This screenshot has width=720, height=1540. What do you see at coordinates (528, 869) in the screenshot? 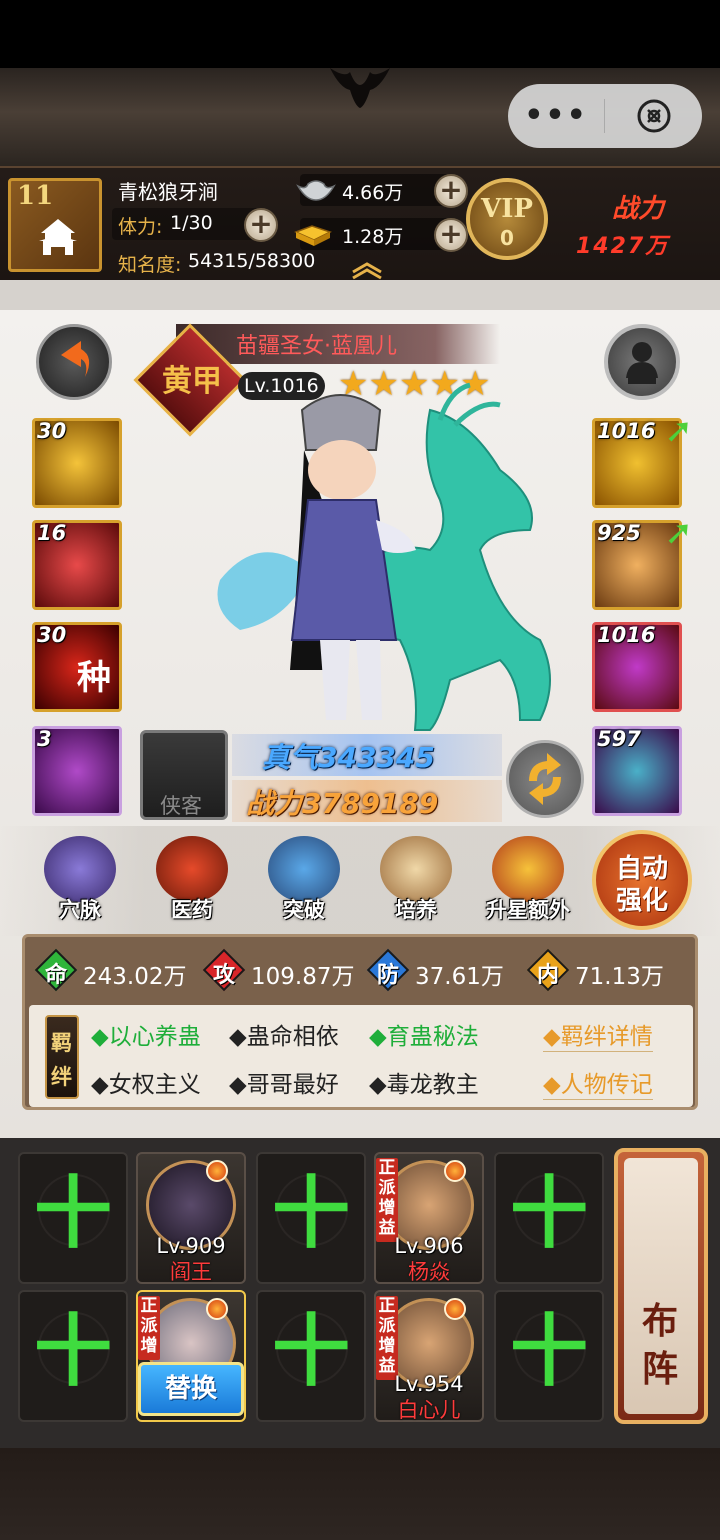
I see `gift-icon` at bounding box center [528, 869].